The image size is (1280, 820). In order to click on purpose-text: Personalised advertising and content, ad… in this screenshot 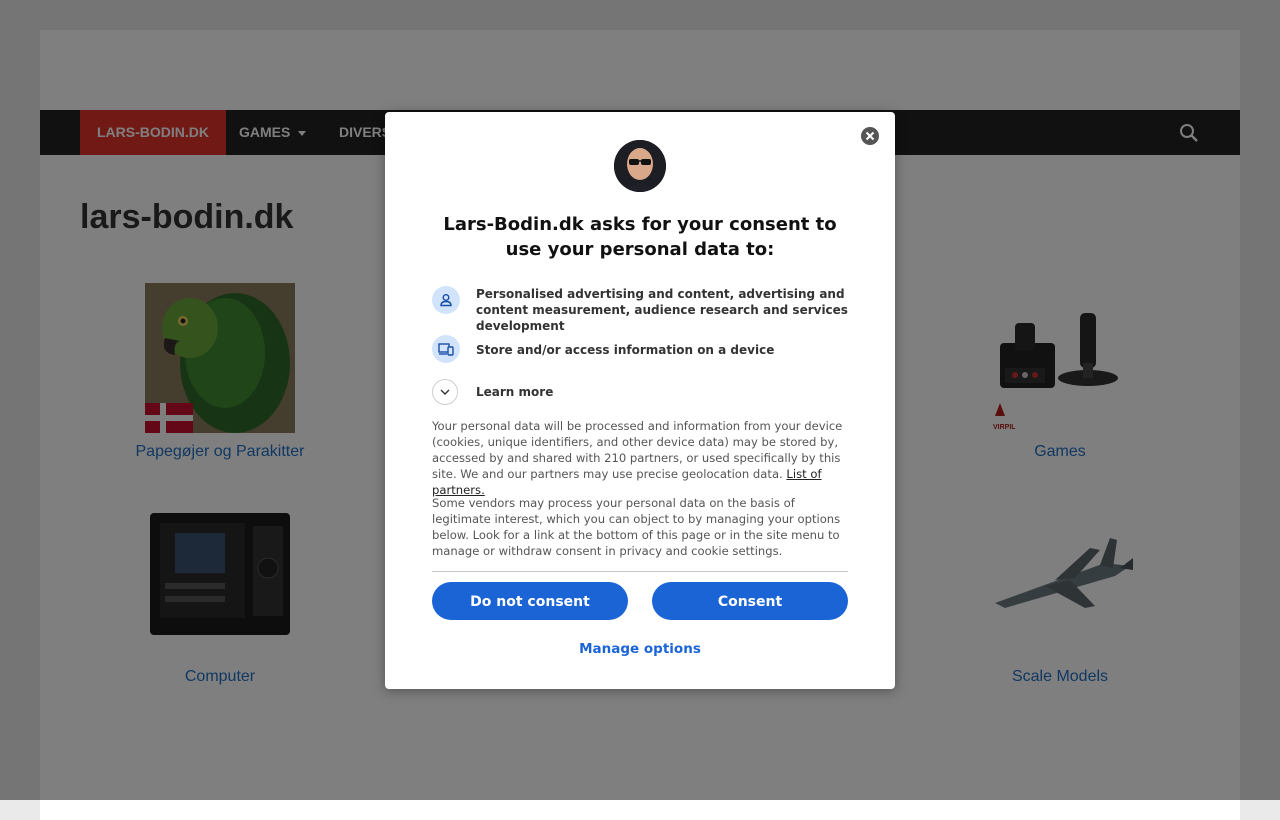, I will do `click(662, 310)`.